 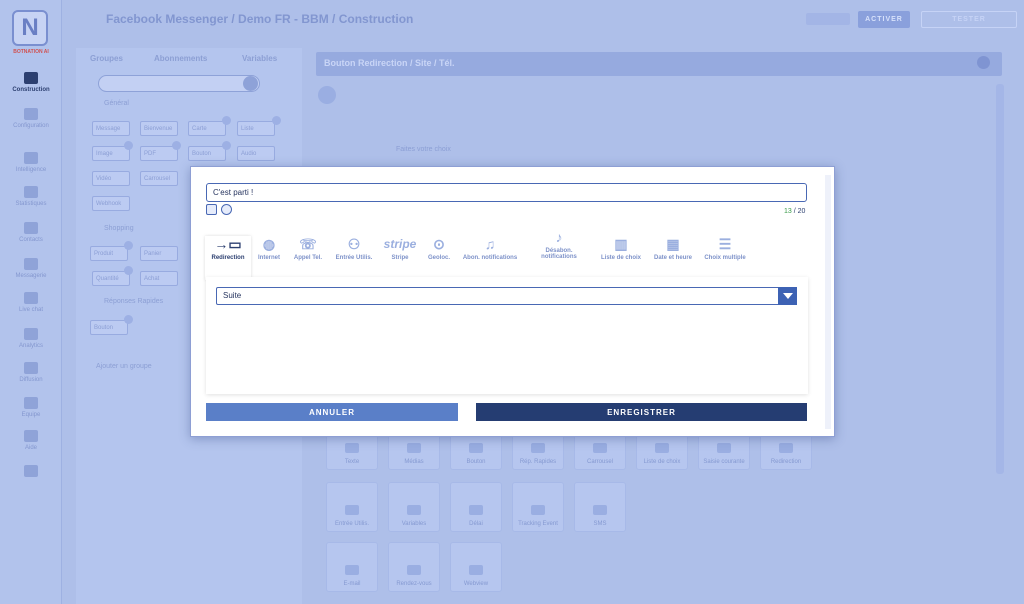 I want to click on cancel-button: ANNULER, so click(x=332, y=412).